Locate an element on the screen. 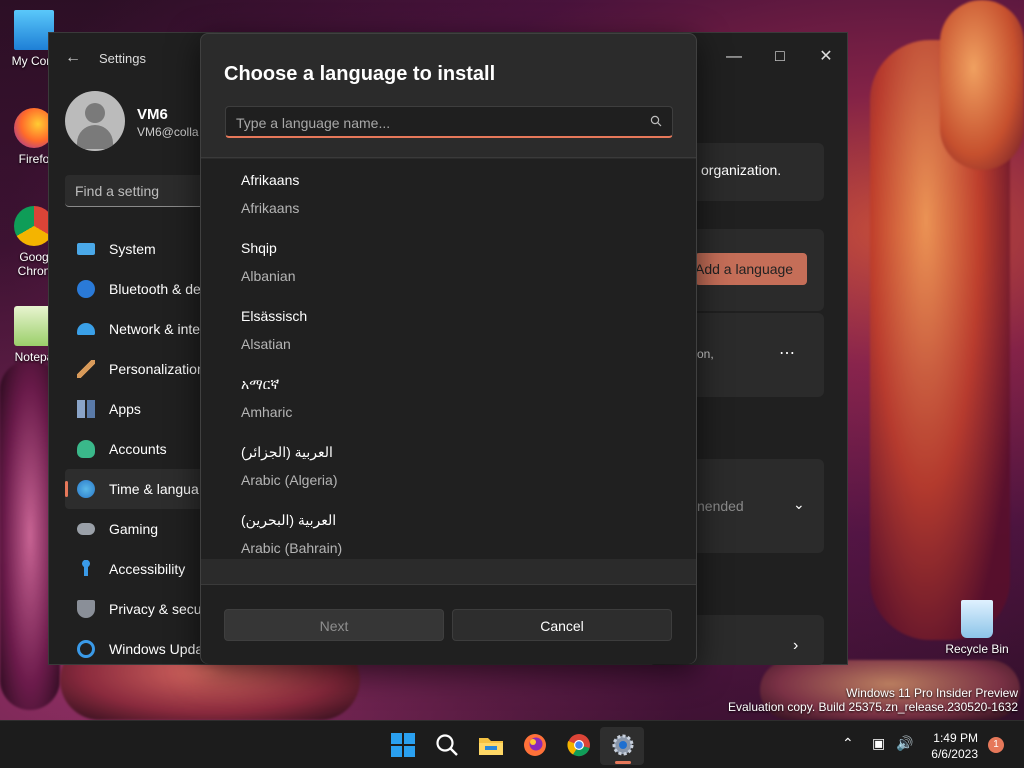  language-native-name: Elsässisch is located at coordinates (274, 316).